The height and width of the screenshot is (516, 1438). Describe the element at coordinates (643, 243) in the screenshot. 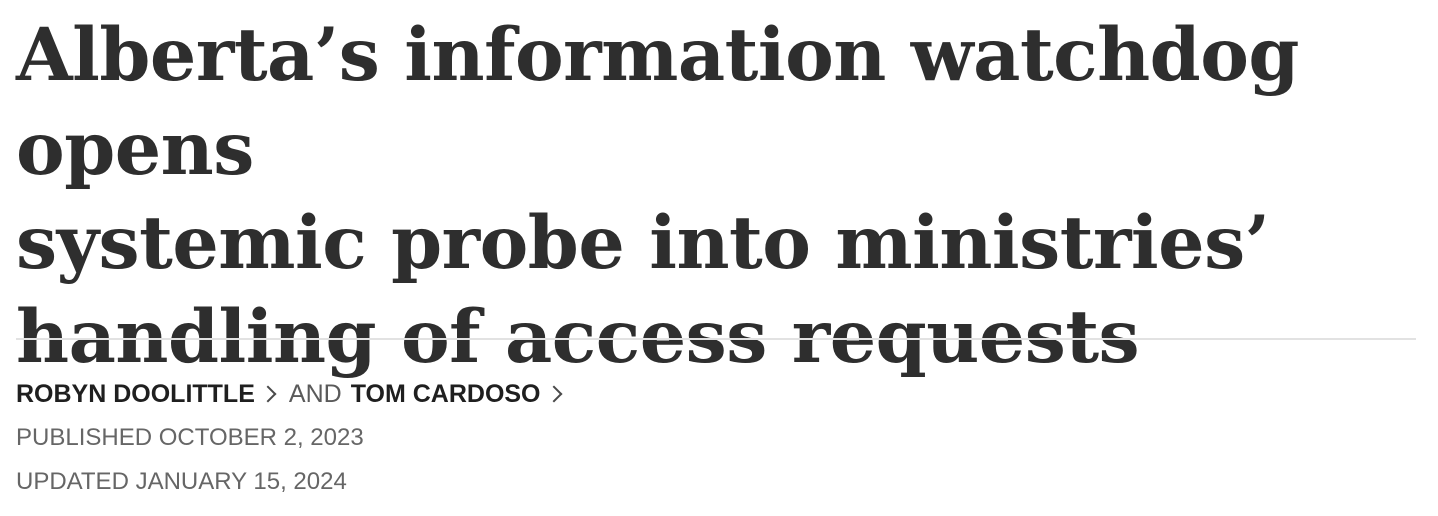

I see `headline-line: systemic probe into ministries’` at that location.